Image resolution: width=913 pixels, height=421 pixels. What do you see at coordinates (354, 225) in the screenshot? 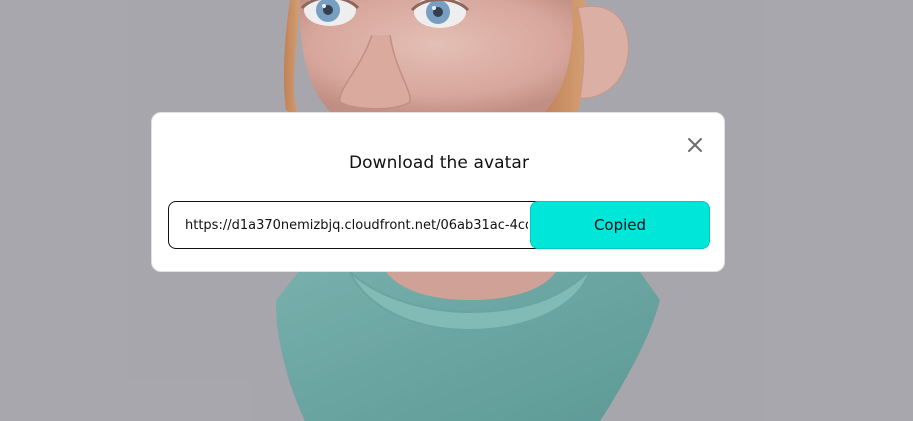
I see `avatar-url-input` at bounding box center [354, 225].